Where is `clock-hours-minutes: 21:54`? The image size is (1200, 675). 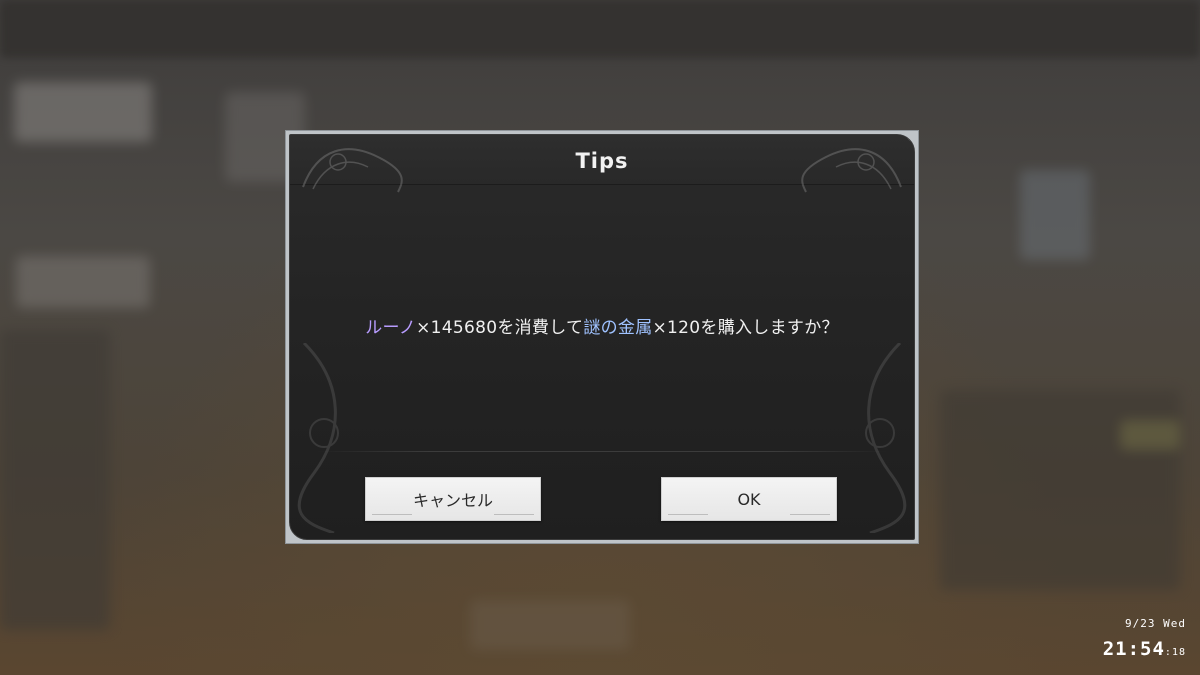 clock-hours-minutes: 21:54 is located at coordinates (1133, 649).